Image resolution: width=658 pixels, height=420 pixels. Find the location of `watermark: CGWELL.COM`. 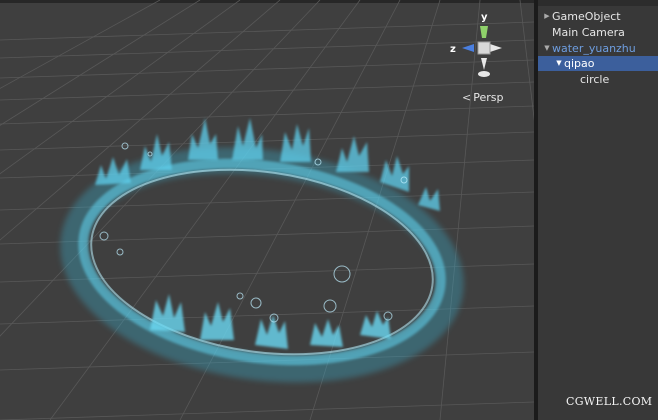

watermark: CGWELL.COM is located at coordinates (609, 401).